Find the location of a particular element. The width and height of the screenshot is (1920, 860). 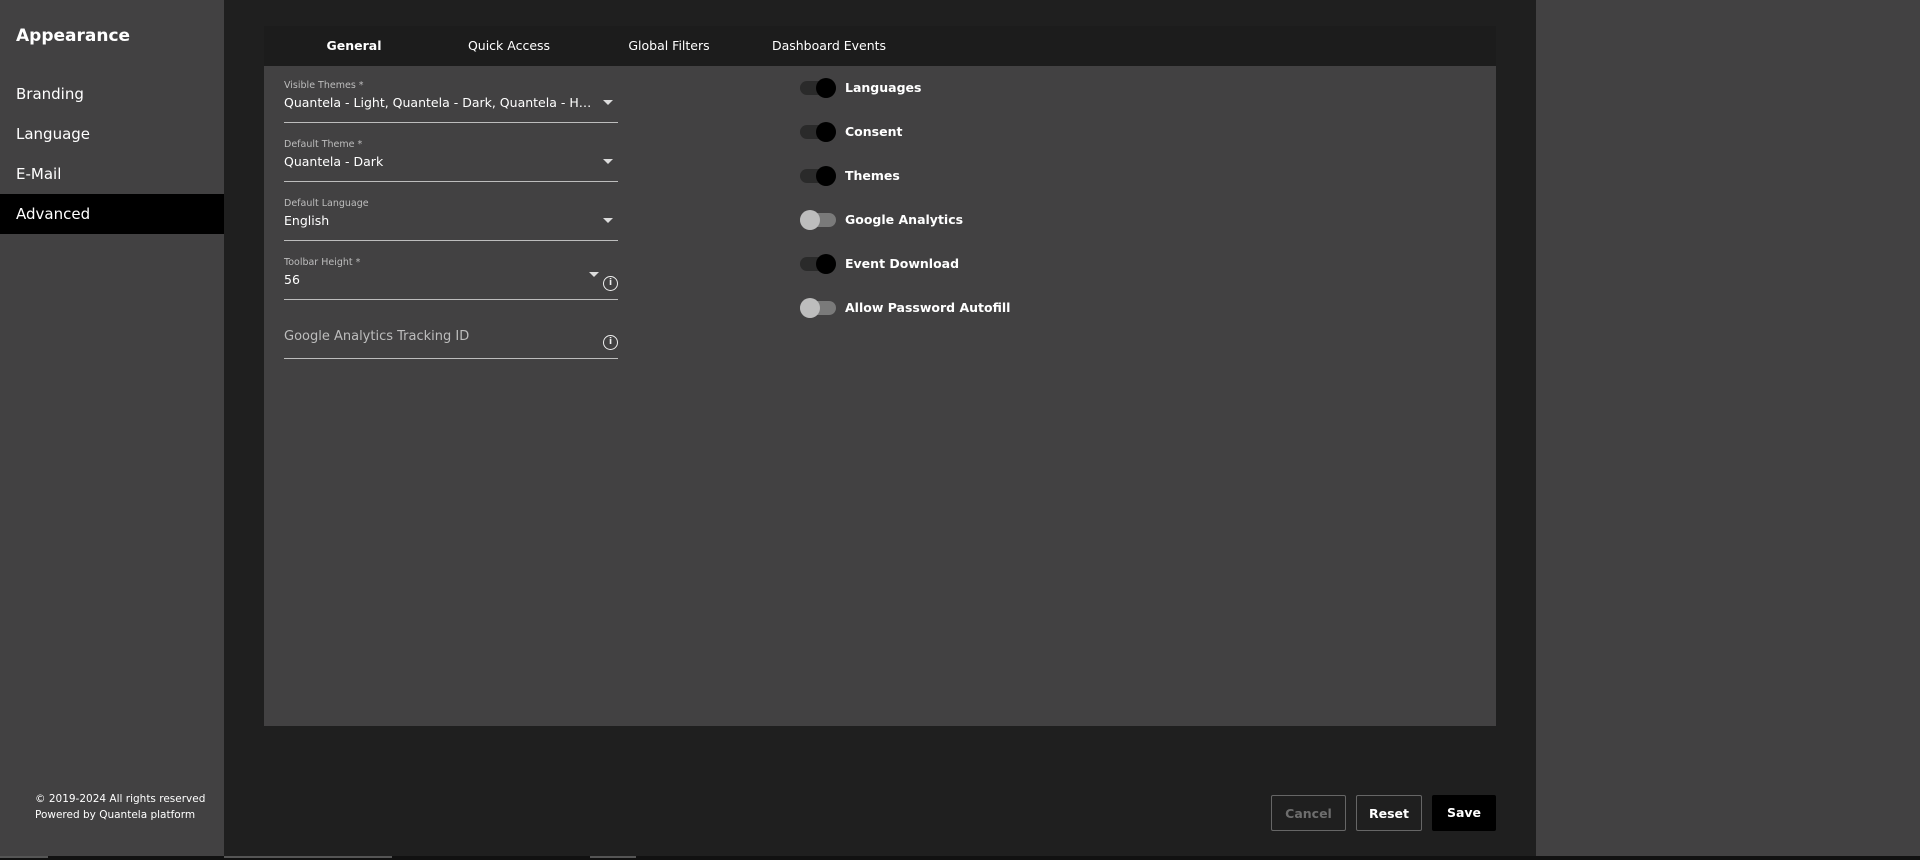

google-analytics-toggle is located at coordinates (818, 220).